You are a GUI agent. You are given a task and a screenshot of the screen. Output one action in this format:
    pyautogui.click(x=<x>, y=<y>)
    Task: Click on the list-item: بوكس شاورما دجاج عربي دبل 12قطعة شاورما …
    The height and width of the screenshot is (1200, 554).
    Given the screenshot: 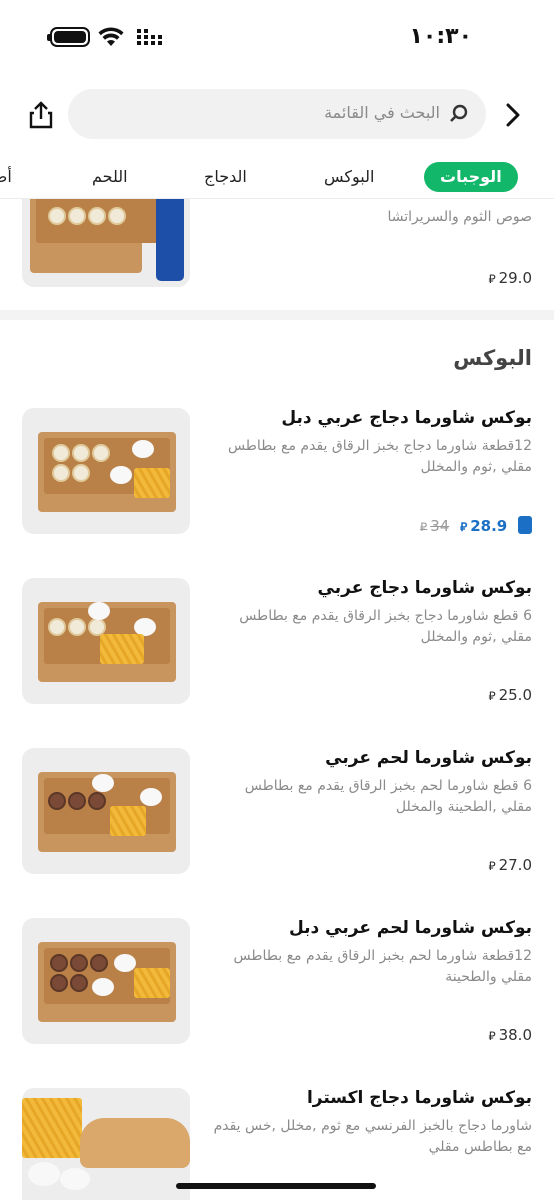 What is the action you would take?
    pyautogui.click(x=277, y=483)
    